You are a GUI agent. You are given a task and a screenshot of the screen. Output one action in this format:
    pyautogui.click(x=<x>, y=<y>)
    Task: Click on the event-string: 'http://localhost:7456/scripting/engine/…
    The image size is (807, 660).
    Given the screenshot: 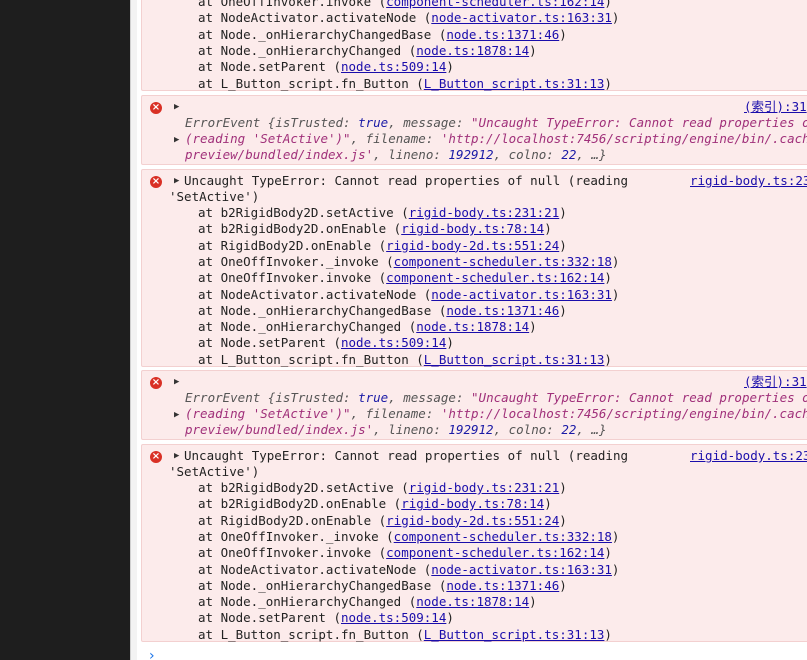 What is the action you would take?
    pyautogui.click(x=623, y=413)
    